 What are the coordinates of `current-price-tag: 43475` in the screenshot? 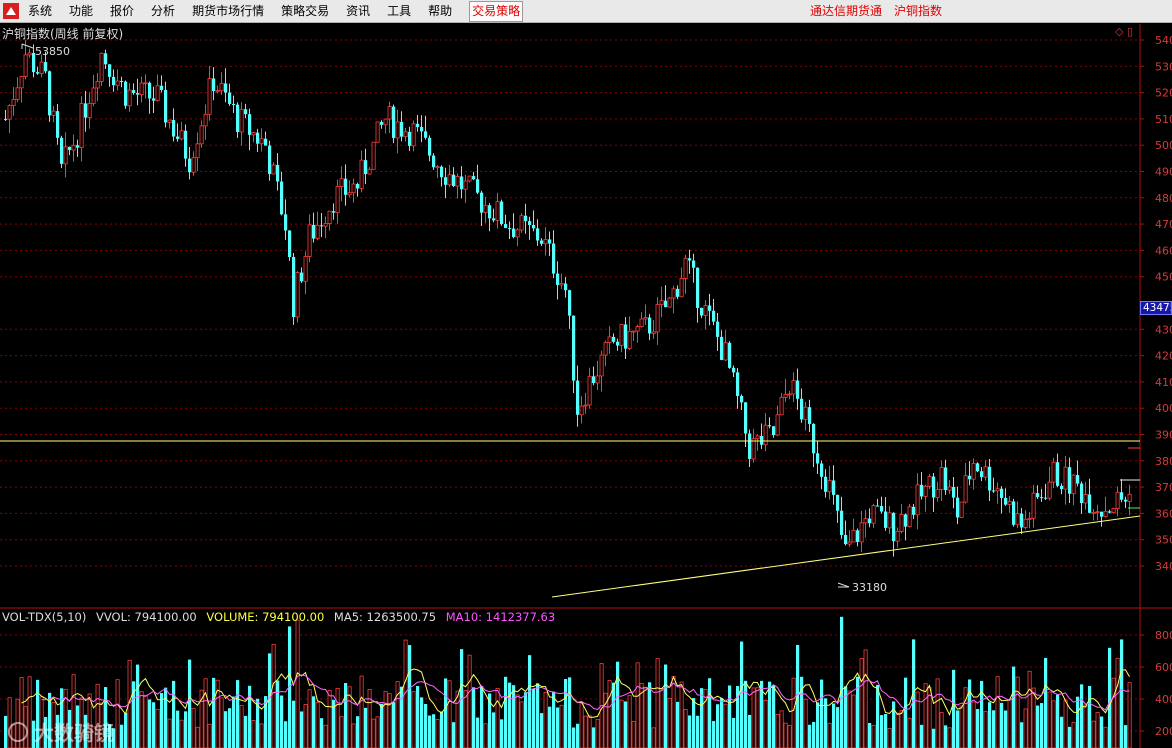 It's located at (1156, 308).